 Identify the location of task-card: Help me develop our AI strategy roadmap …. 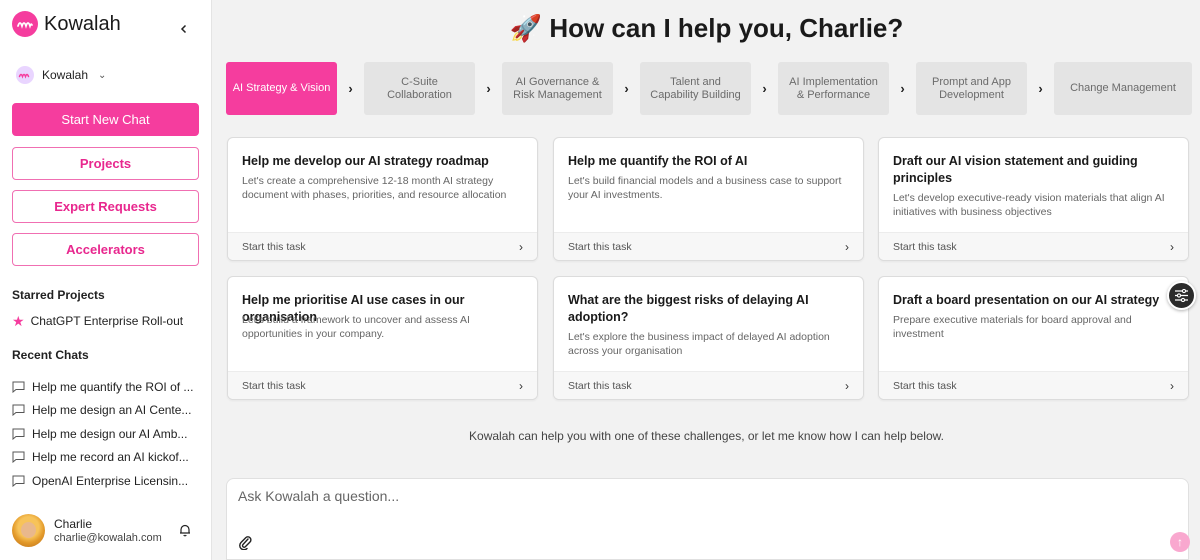
(382, 199).